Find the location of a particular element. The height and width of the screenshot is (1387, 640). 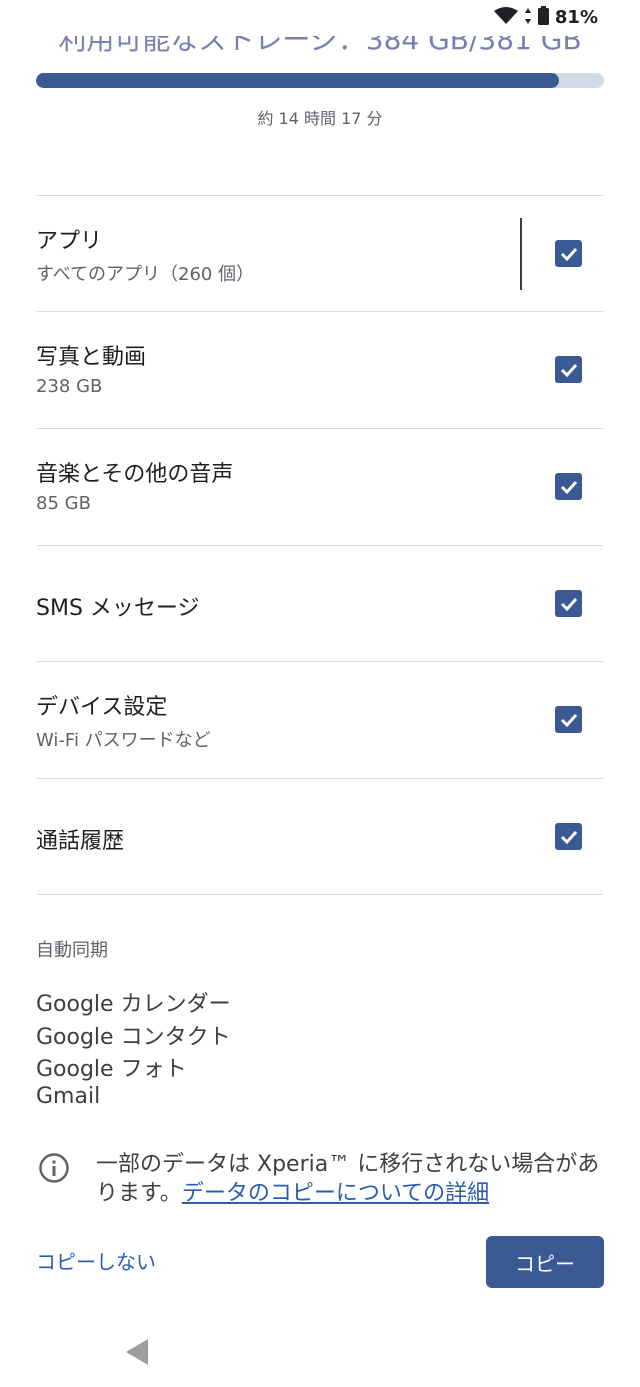

item-sms: SMS メッセージ is located at coordinates (320, 603).